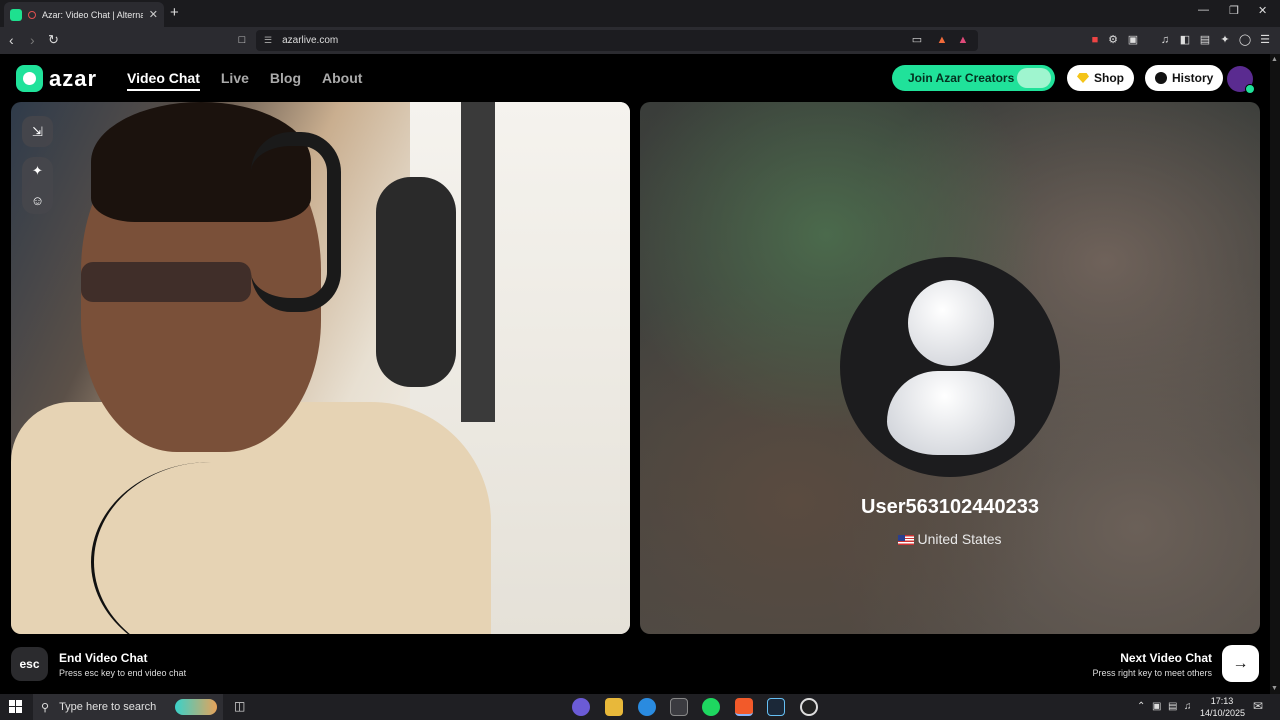 The height and width of the screenshot is (720, 1280). What do you see at coordinates (1188, 706) in the screenshot?
I see `volume-icon: ♫` at bounding box center [1188, 706].